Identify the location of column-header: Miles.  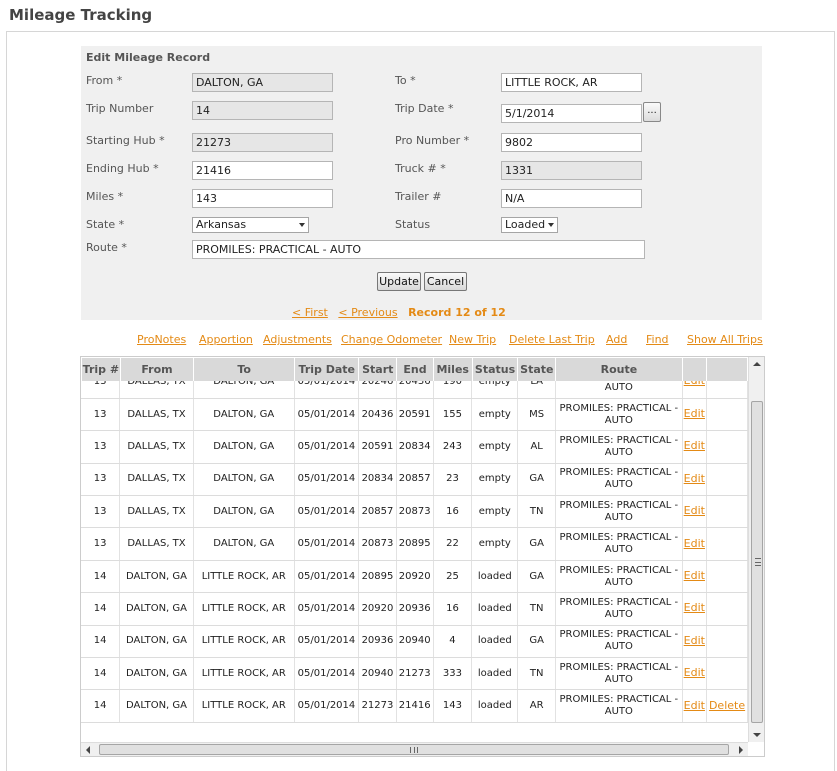
(452, 369).